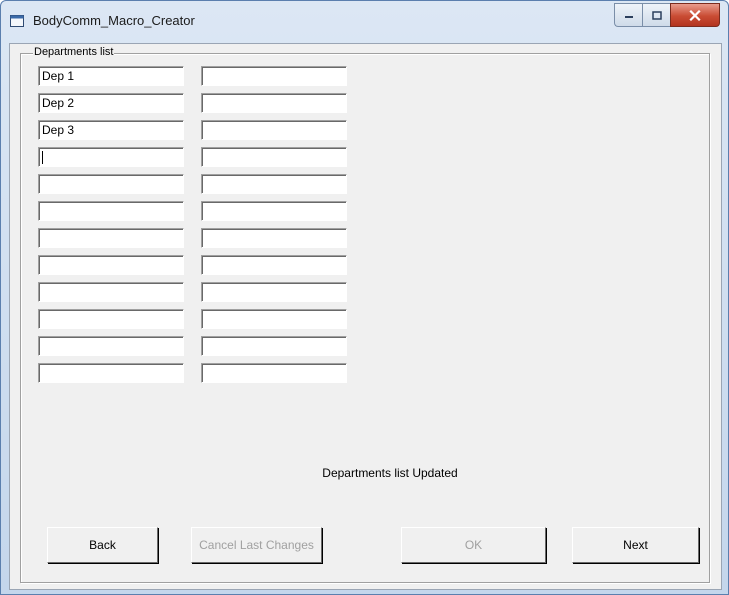  Describe the element at coordinates (114, 20) in the screenshot. I see `window-title: BodyComm_Macro_Creator` at that location.